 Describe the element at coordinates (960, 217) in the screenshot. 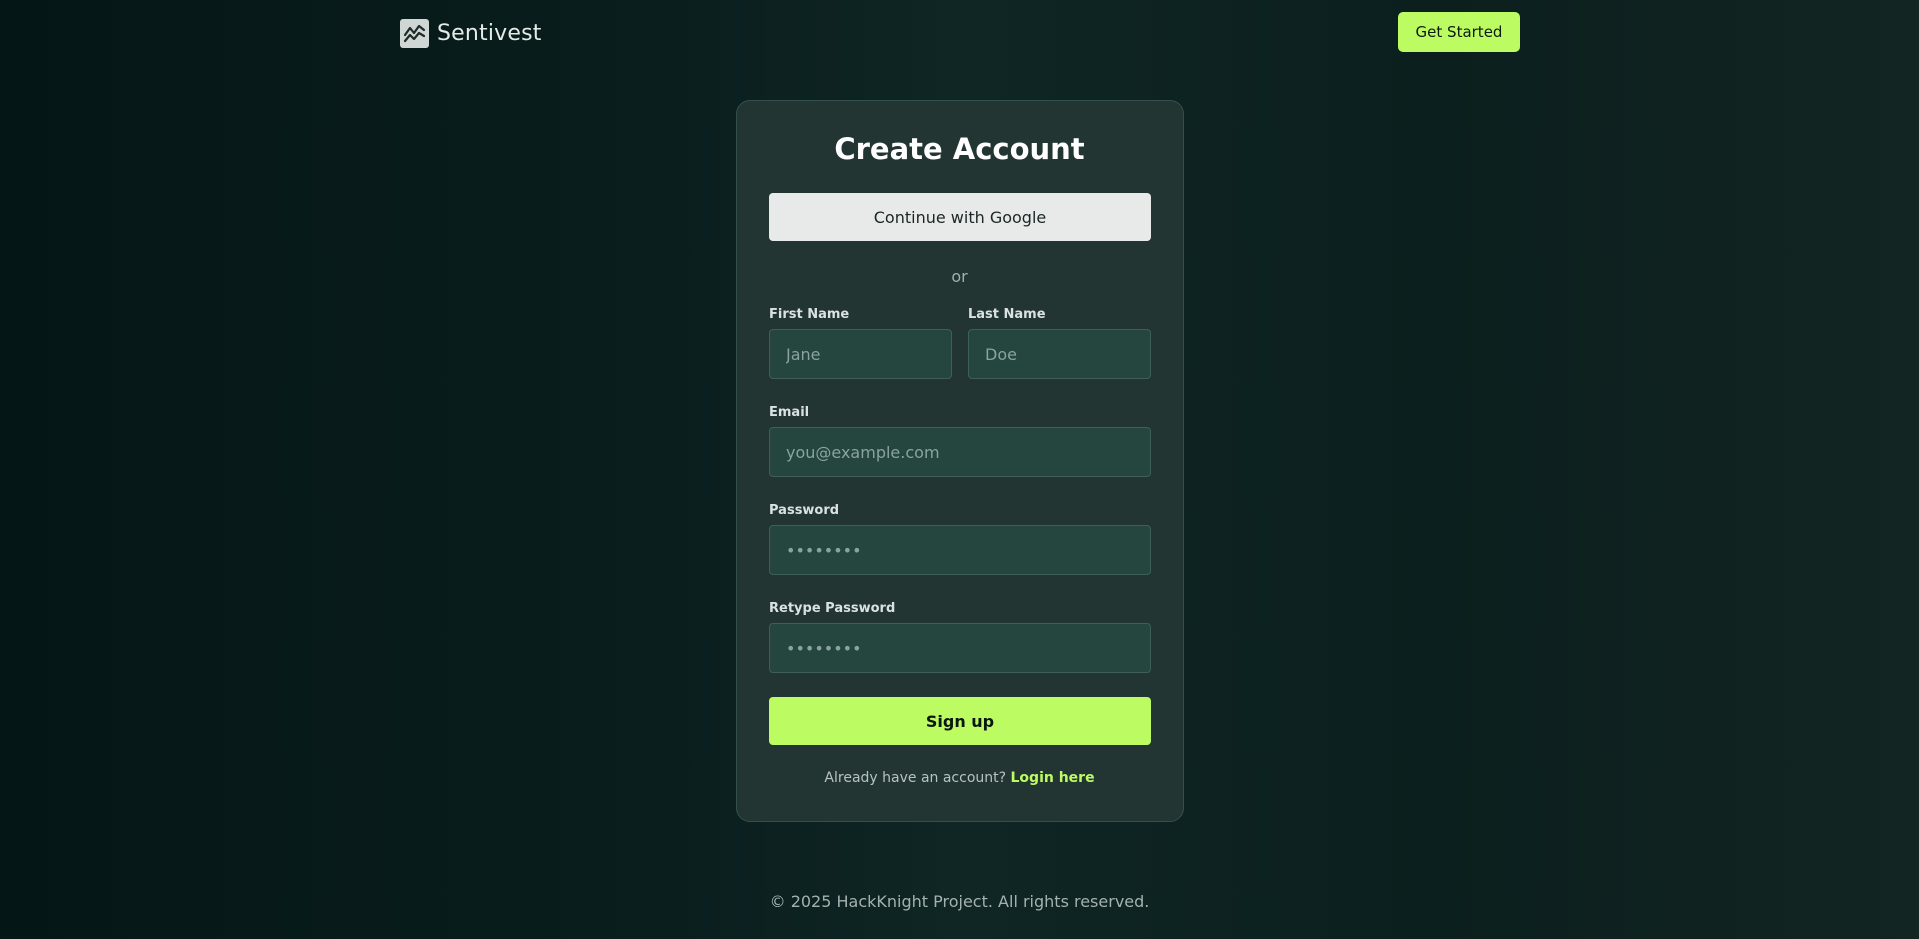

I see `google-signin-button: Continue with Google` at that location.